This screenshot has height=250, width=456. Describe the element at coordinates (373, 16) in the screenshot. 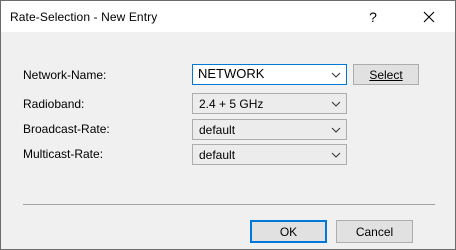

I see `help-button: ?` at that location.